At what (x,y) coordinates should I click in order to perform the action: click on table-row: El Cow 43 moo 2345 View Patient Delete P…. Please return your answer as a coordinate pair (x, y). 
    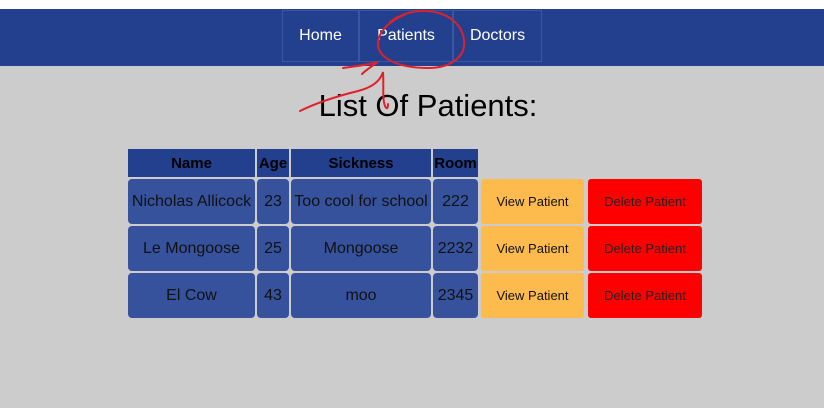
    Looking at the image, I should click on (415, 295).